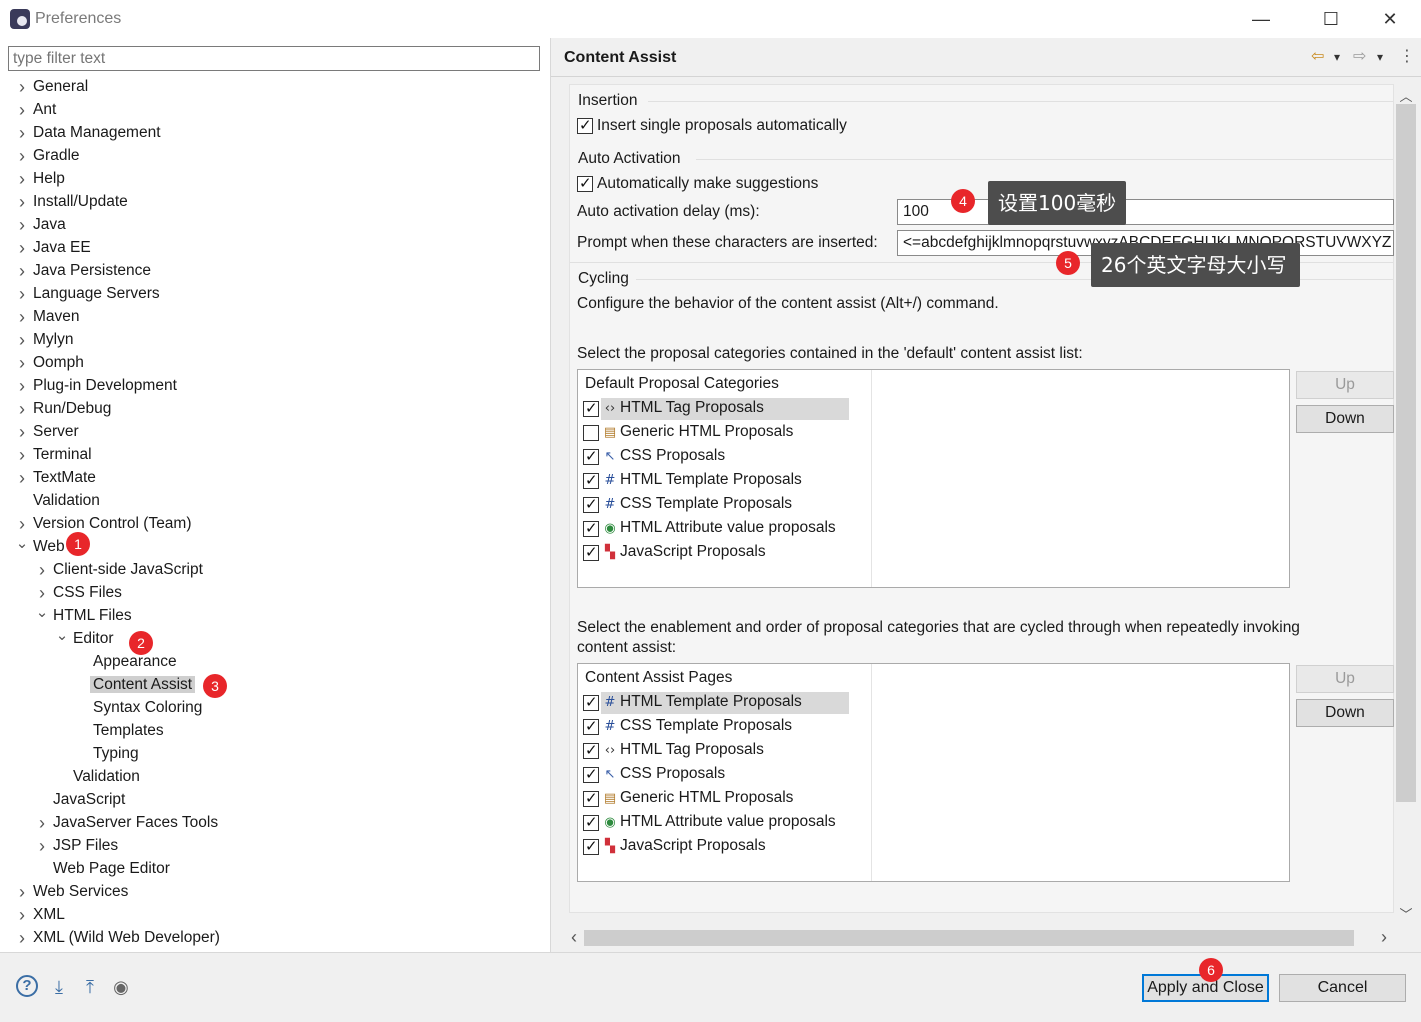 The height and width of the screenshot is (1022, 1421). I want to click on tree-item: › TextMate, so click(56, 478).